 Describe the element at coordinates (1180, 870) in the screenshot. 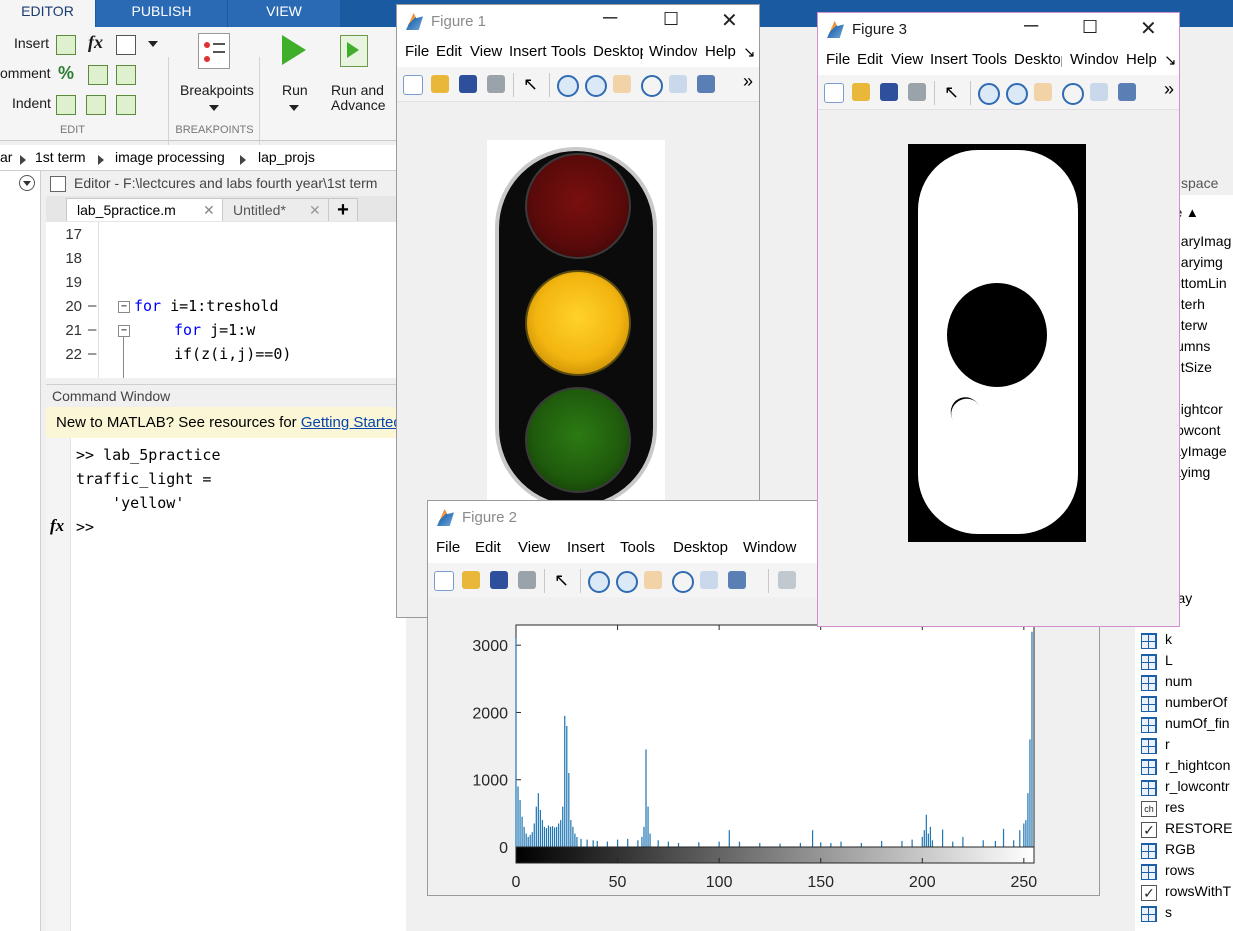

I see `workspace-item: rows` at that location.